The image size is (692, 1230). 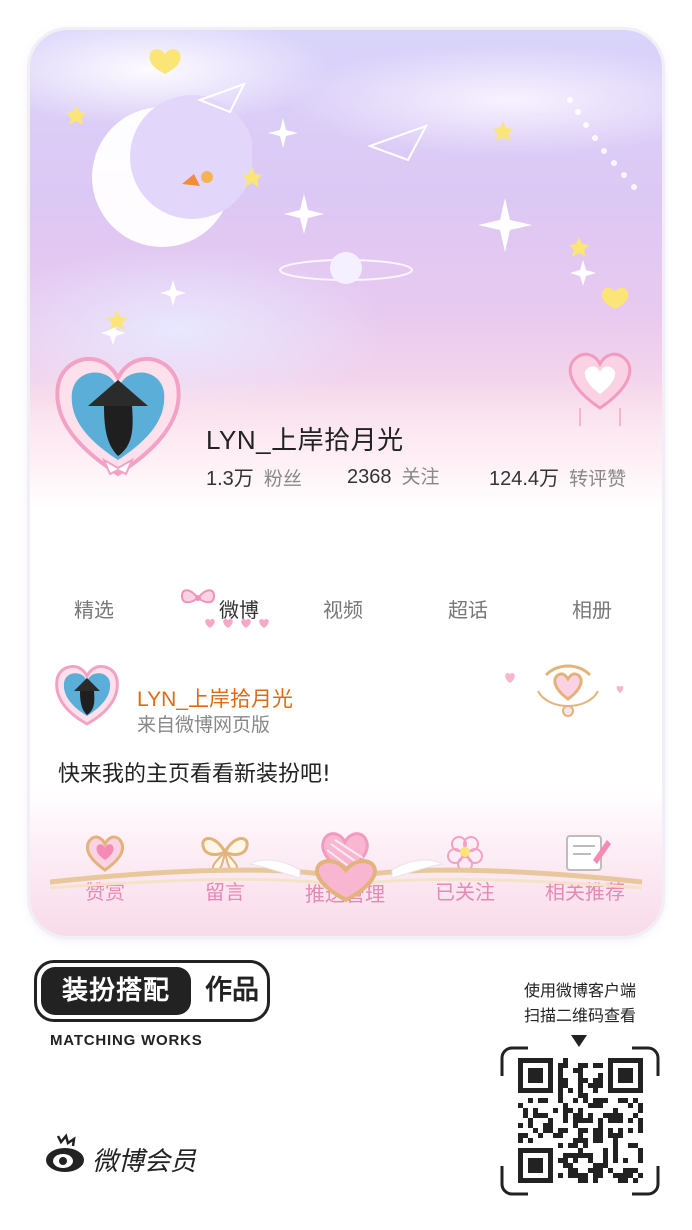 I want to click on tab-super-topic: 超话, so click(x=468, y=608).